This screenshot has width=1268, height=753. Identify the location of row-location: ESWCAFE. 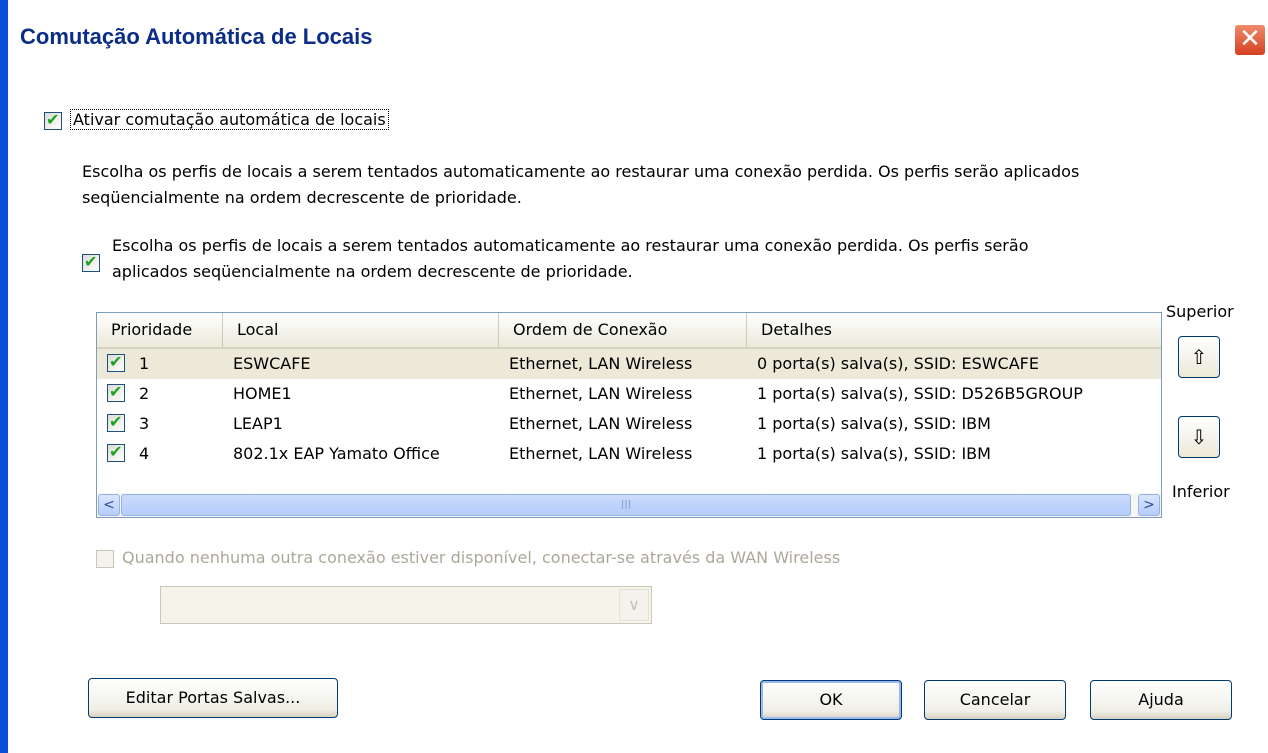
(272, 363).